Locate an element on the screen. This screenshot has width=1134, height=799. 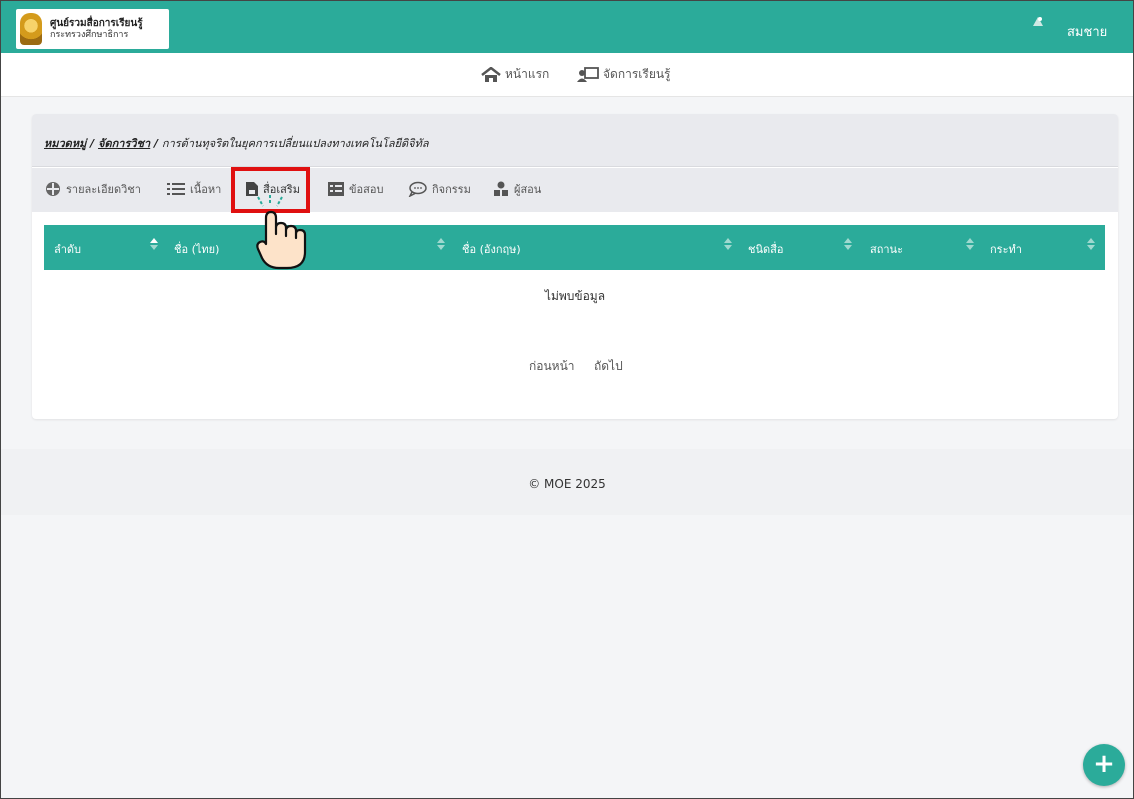
col-action: กระทำ is located at coordinates (1006, 249).